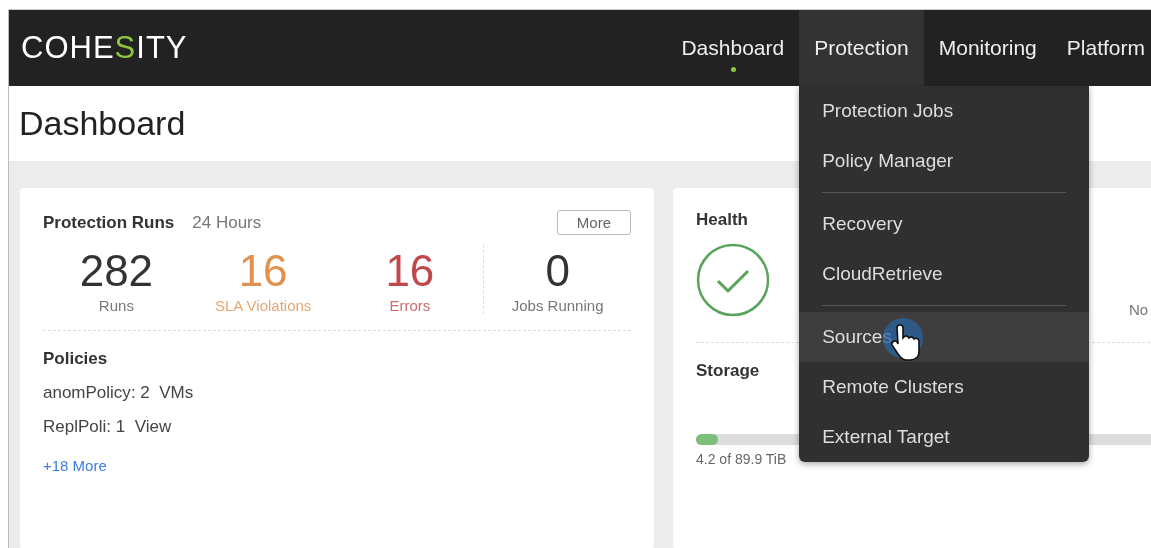 This screenshot has width=1151, height=548. I want to click on storage-reading: 4.2 of 89.9 TiB, so click(742, 459).